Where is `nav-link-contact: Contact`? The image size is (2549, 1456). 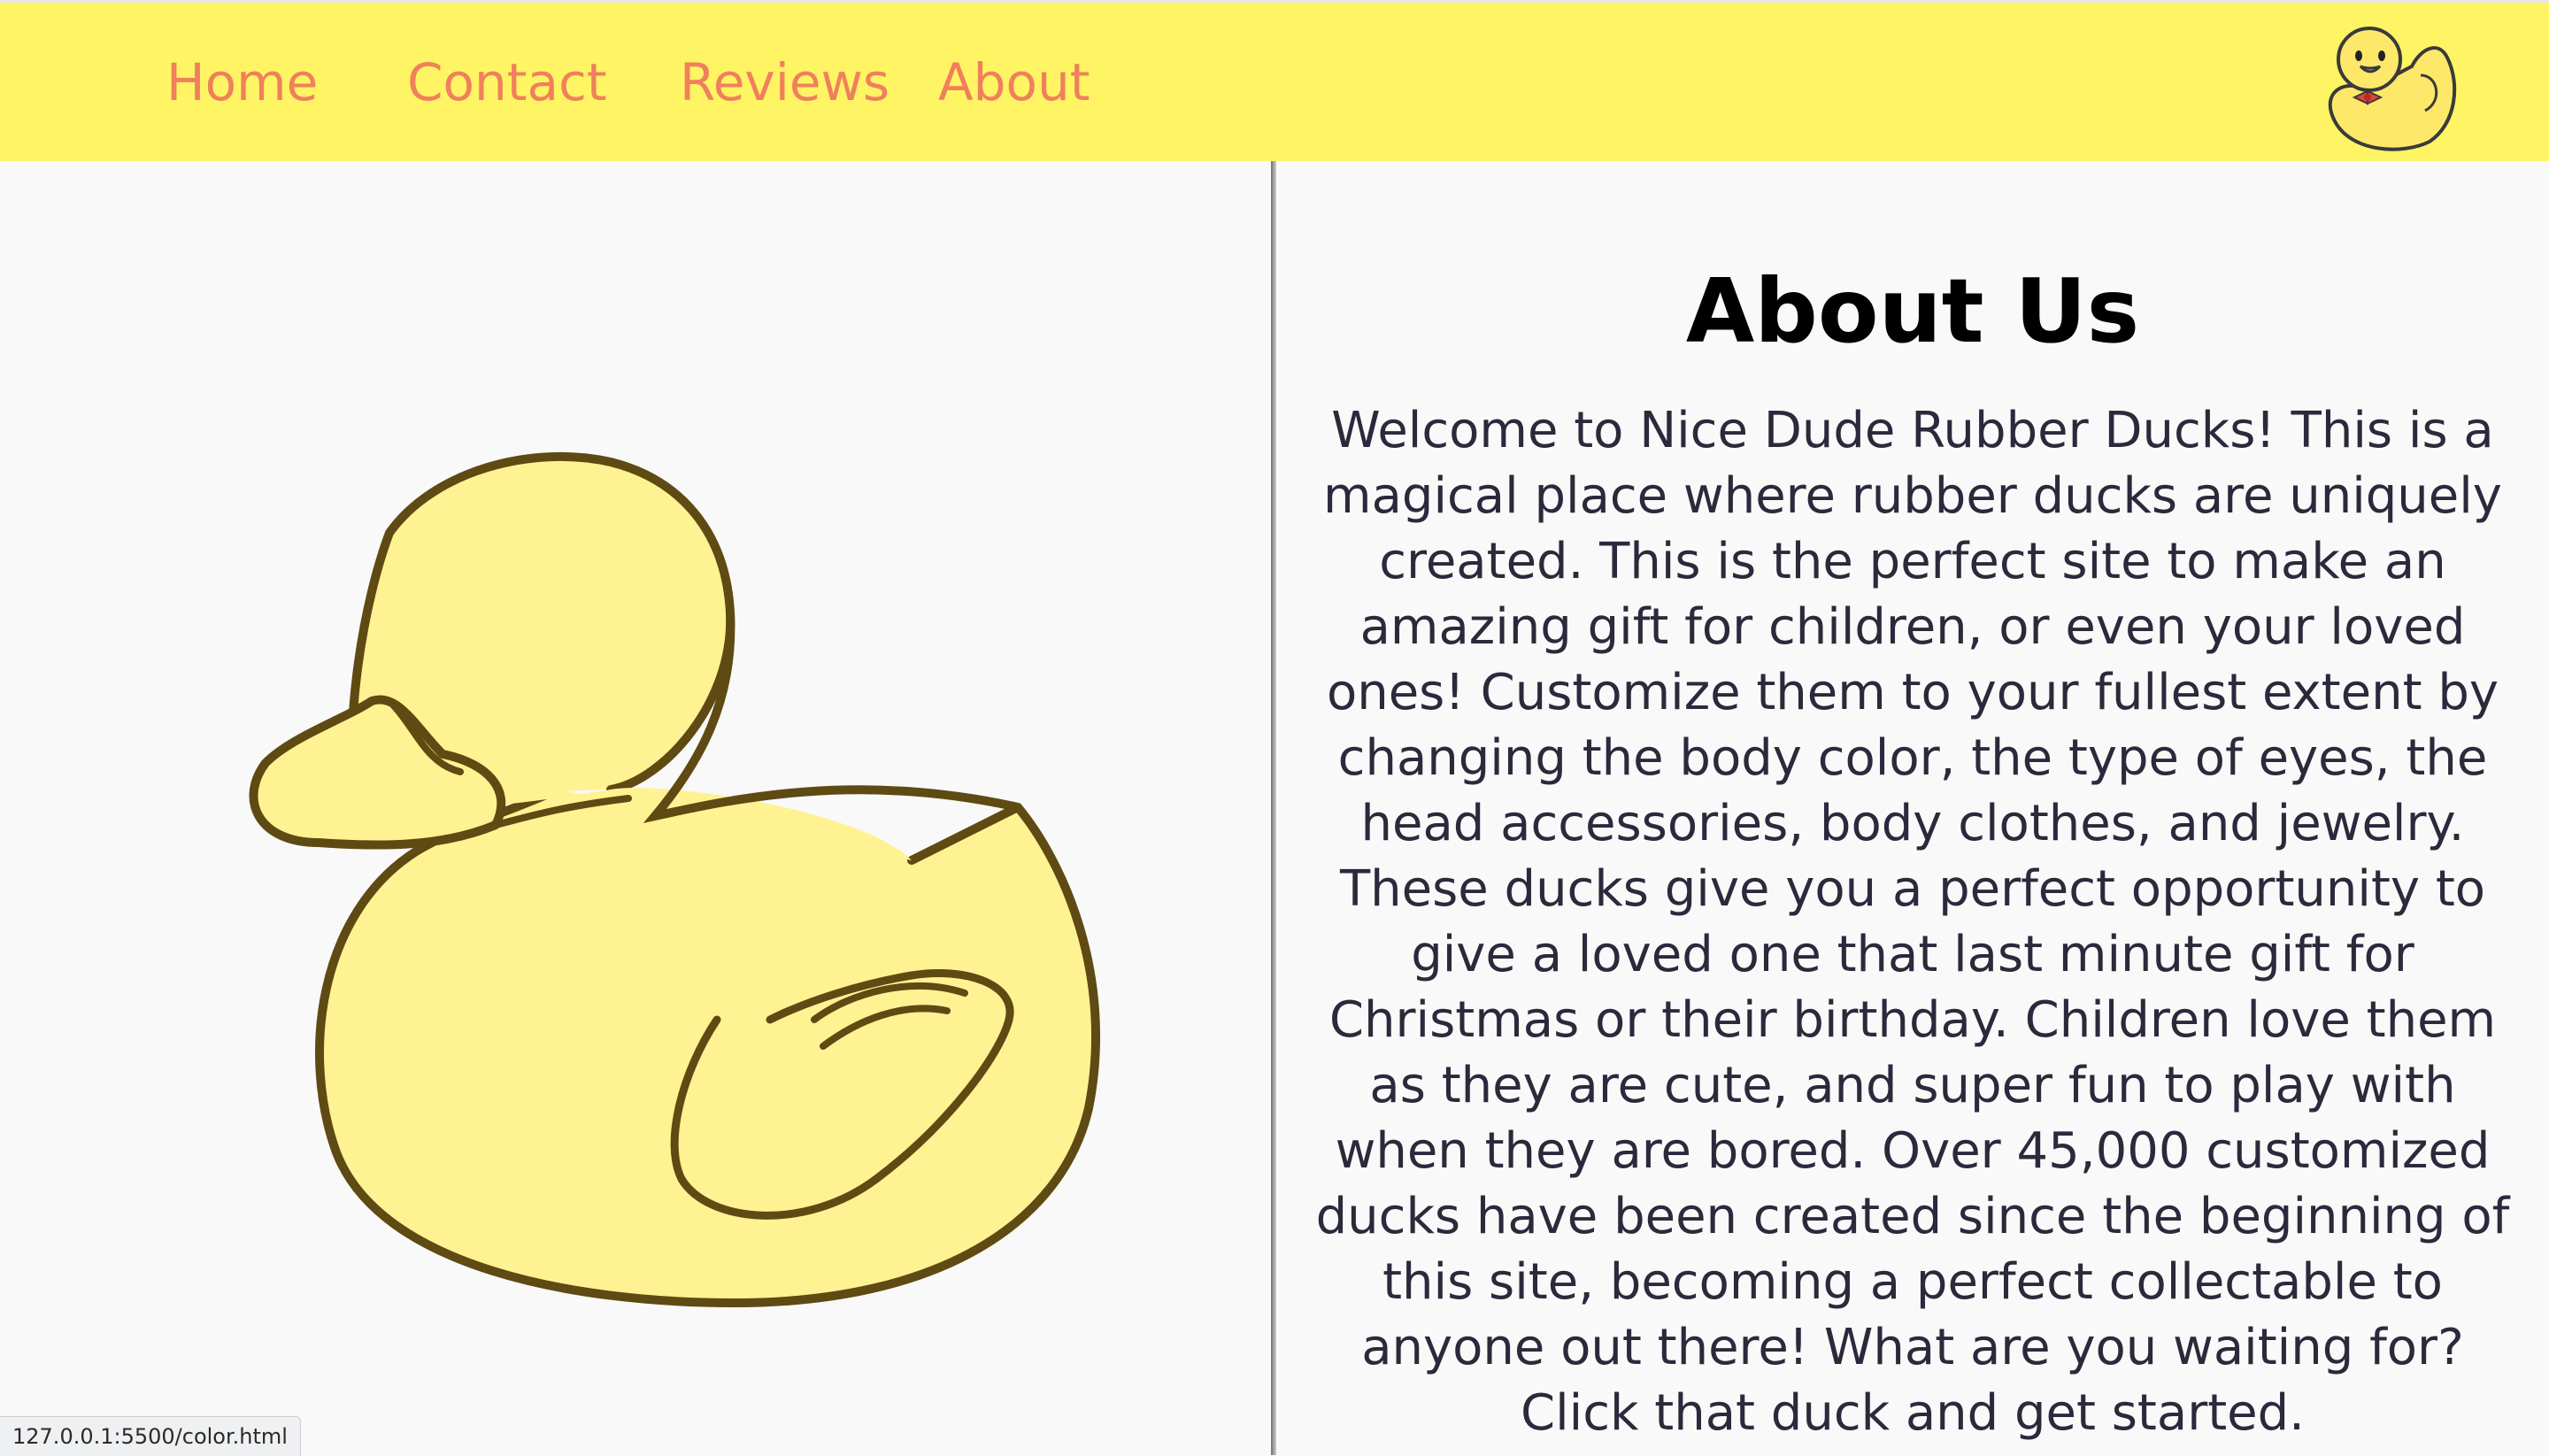 nav-link-contact: Contact is located at coordinates (507, 82).